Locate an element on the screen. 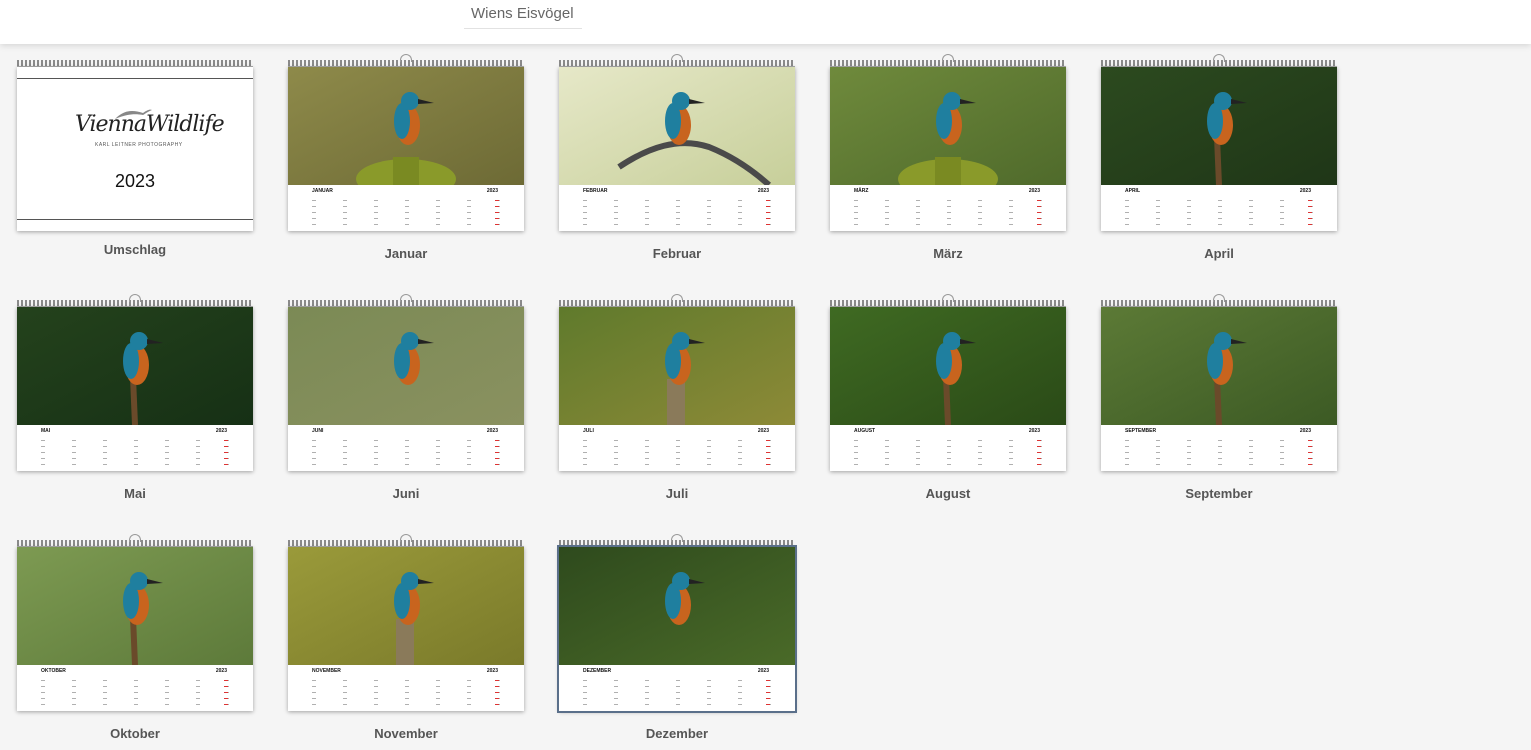 The image size is (1531, 750). calendar-grid: MAI 2023 is located at coordinates (135, 448).